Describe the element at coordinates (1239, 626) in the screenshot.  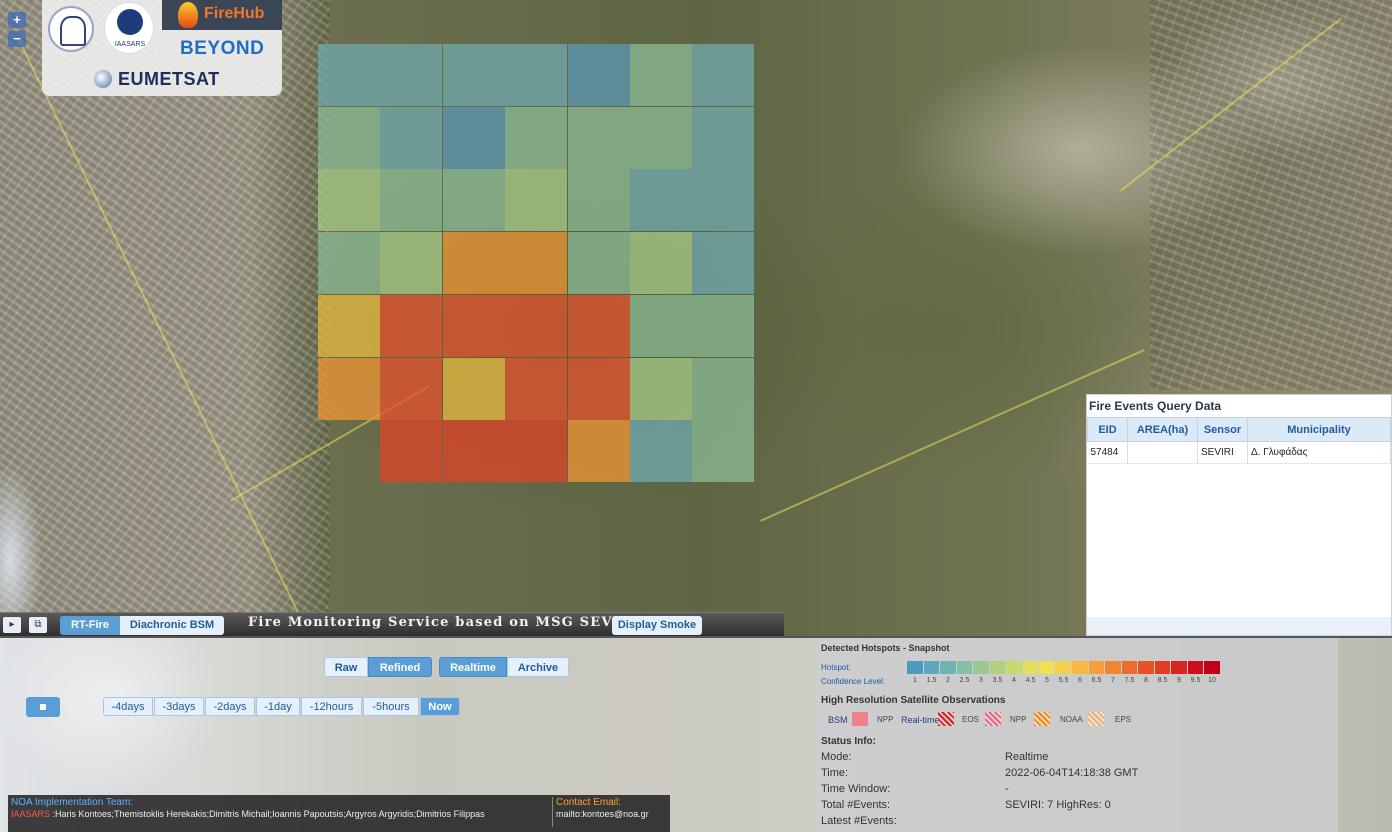
I see `panel-footer` at that location.